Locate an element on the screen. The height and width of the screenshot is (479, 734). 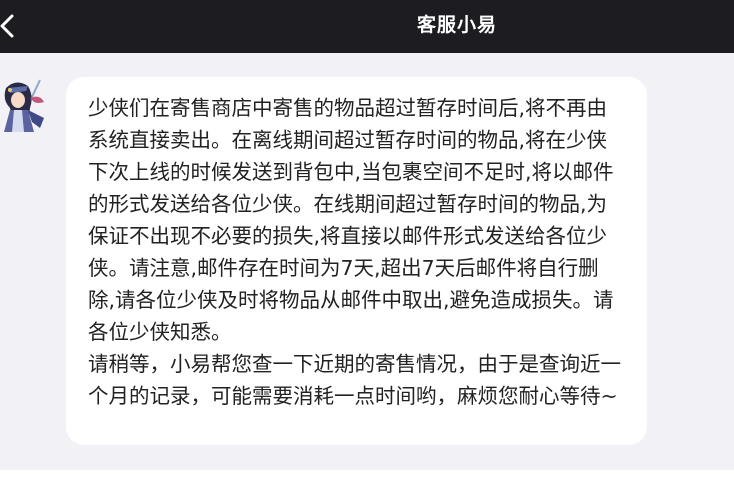
chevron-left-icon is located at coordinates (7, 26).